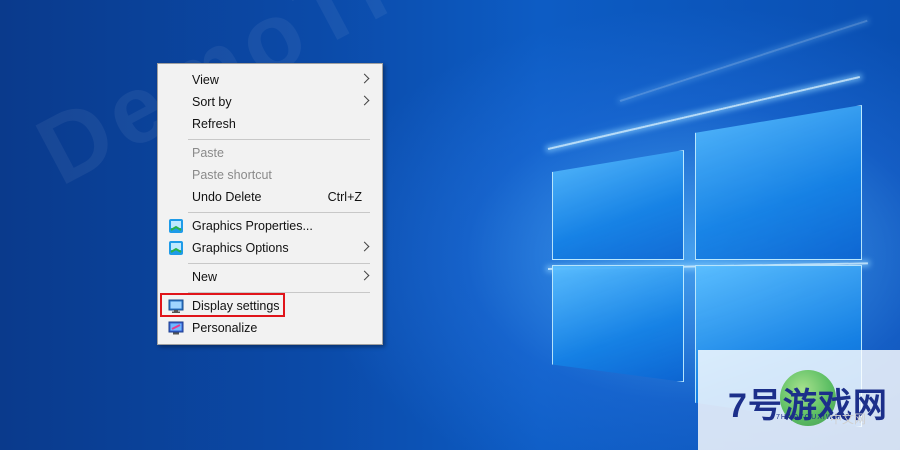  Describe the element at coordinates (270, 102) in the screenshot. I see `menu-item-sort-by: Sort by` at that location.